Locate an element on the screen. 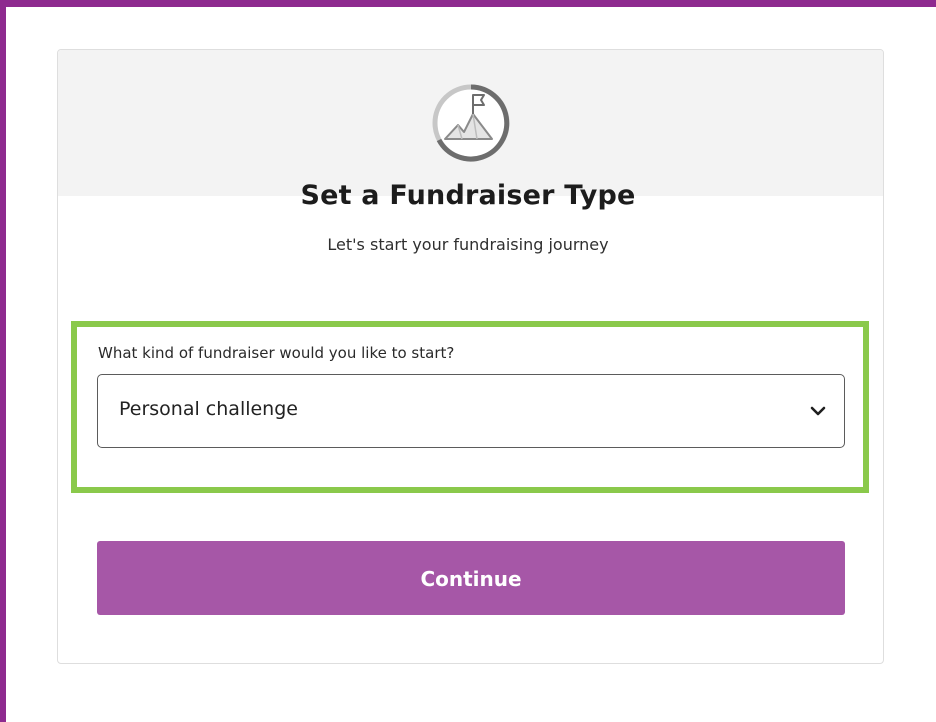  mountain-flag-icon is located at coordinates (471, 123).